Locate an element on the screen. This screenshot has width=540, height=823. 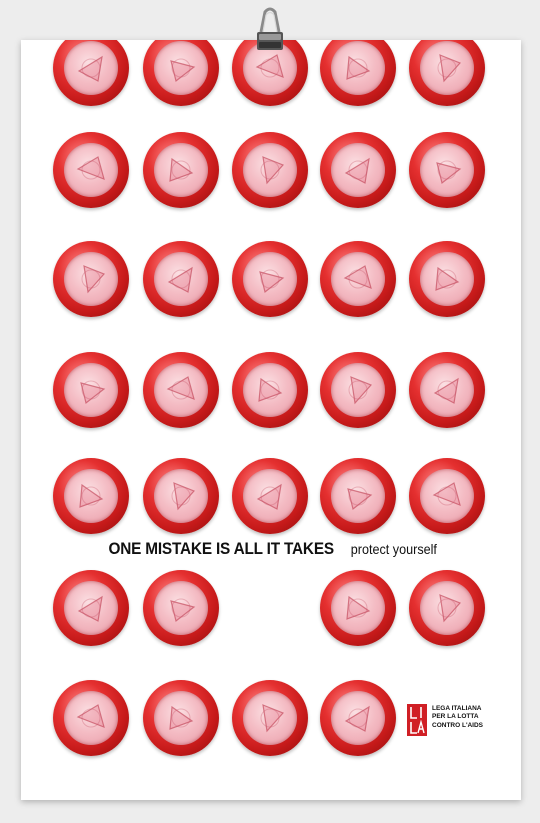
lila-monogram-icon is located at coordinates (417, 720).